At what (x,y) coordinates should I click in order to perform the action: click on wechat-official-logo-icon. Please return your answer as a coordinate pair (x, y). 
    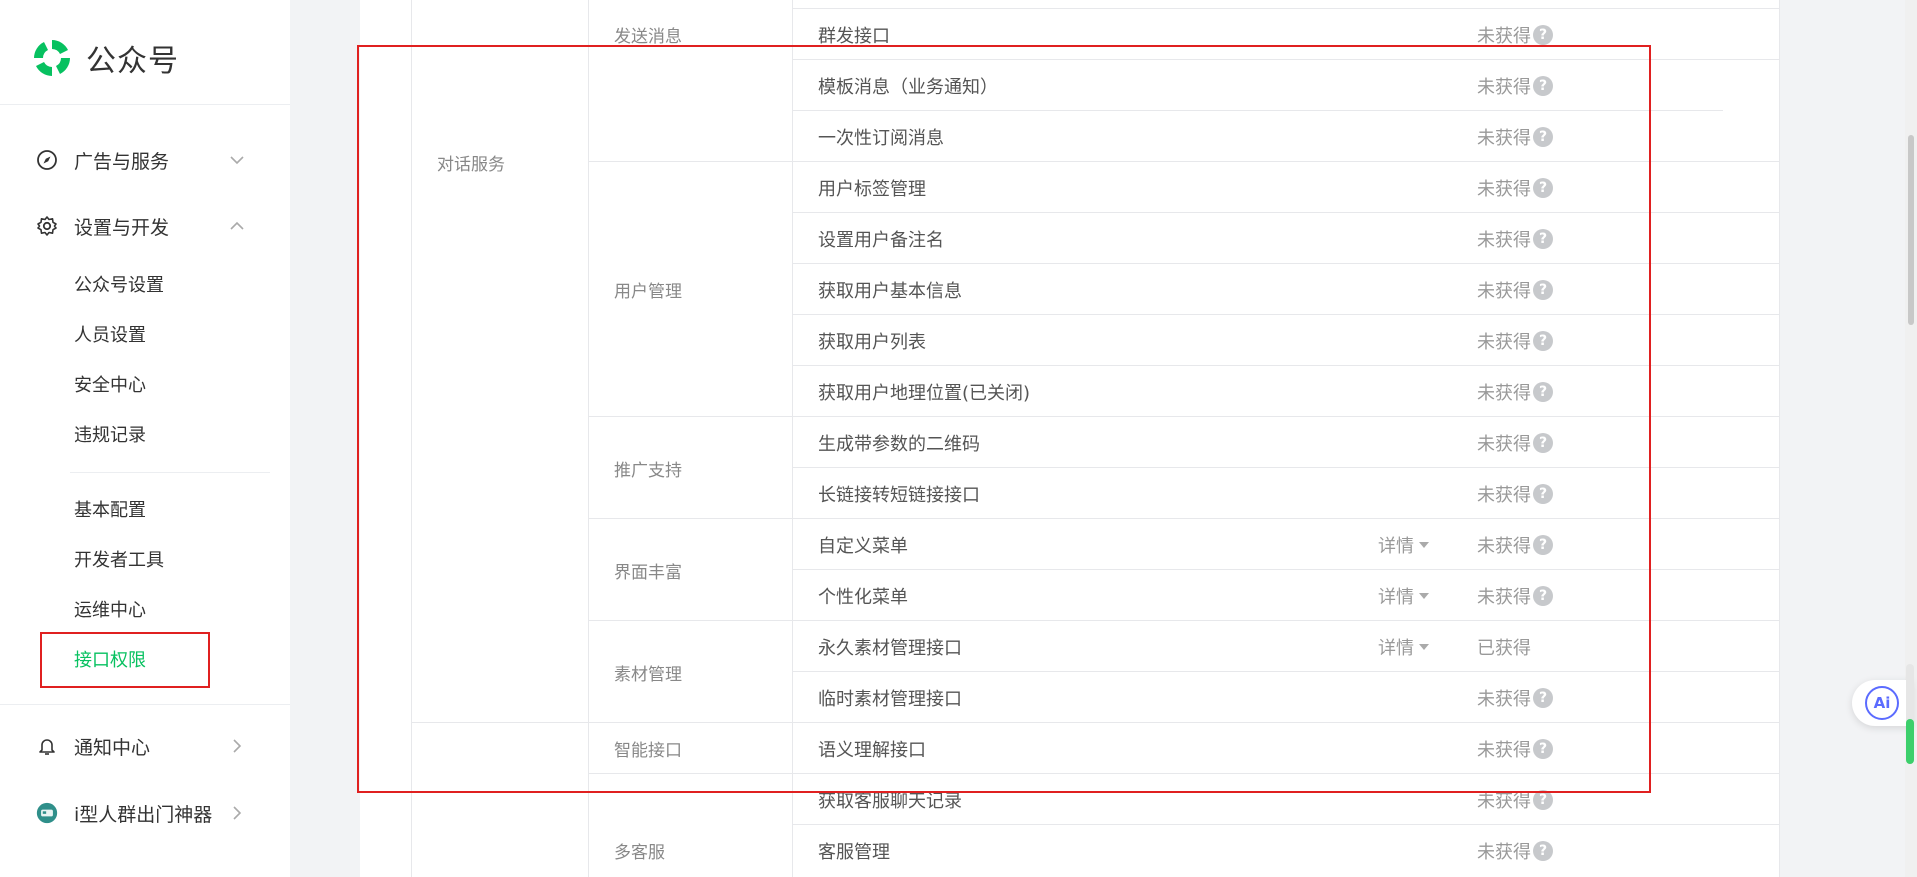
    Looking at the image, I should click on (52, 58).